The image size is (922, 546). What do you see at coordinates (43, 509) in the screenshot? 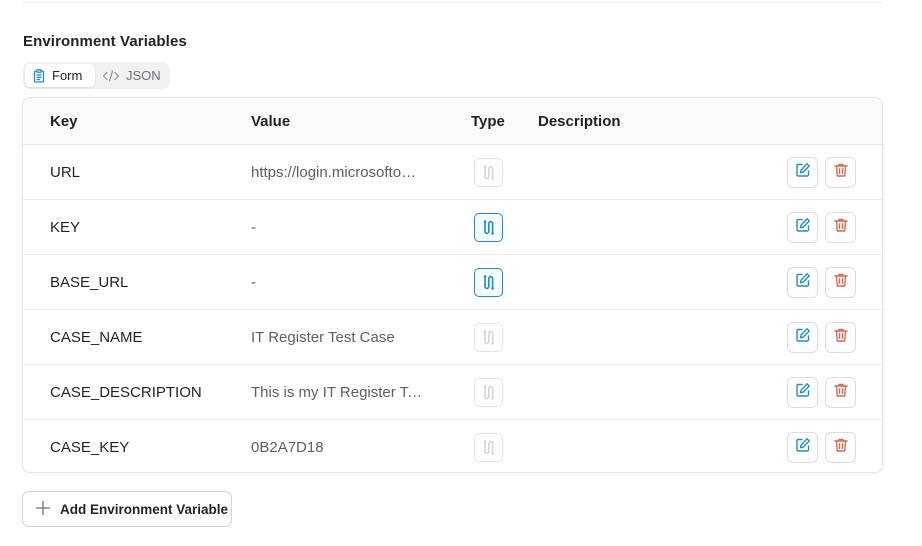
I see `plus-icon` at bounding box center [43, 509].